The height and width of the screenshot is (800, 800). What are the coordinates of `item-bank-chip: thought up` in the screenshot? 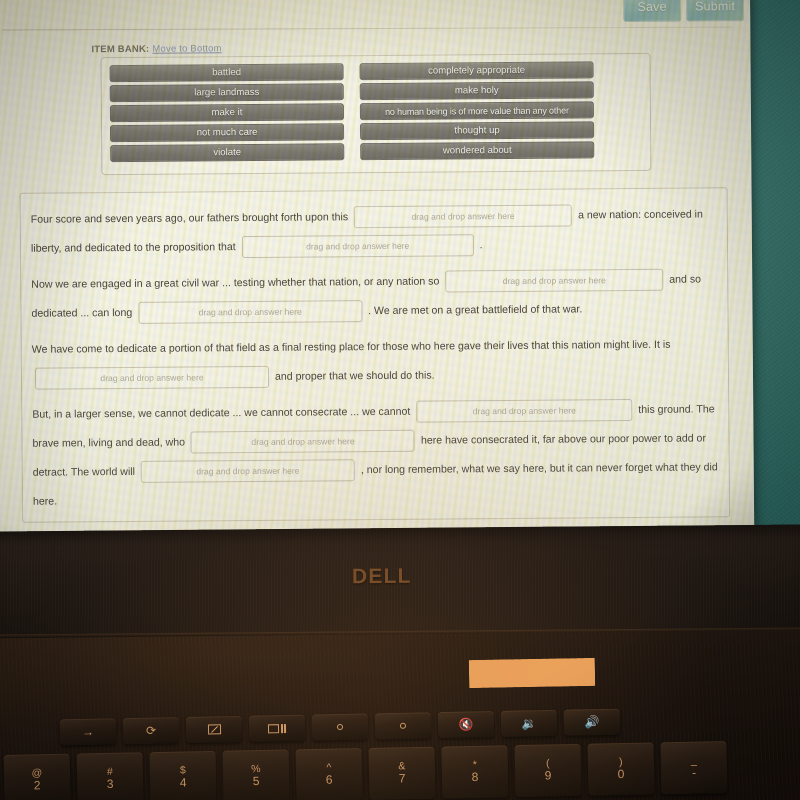 It's located at (477, 131).